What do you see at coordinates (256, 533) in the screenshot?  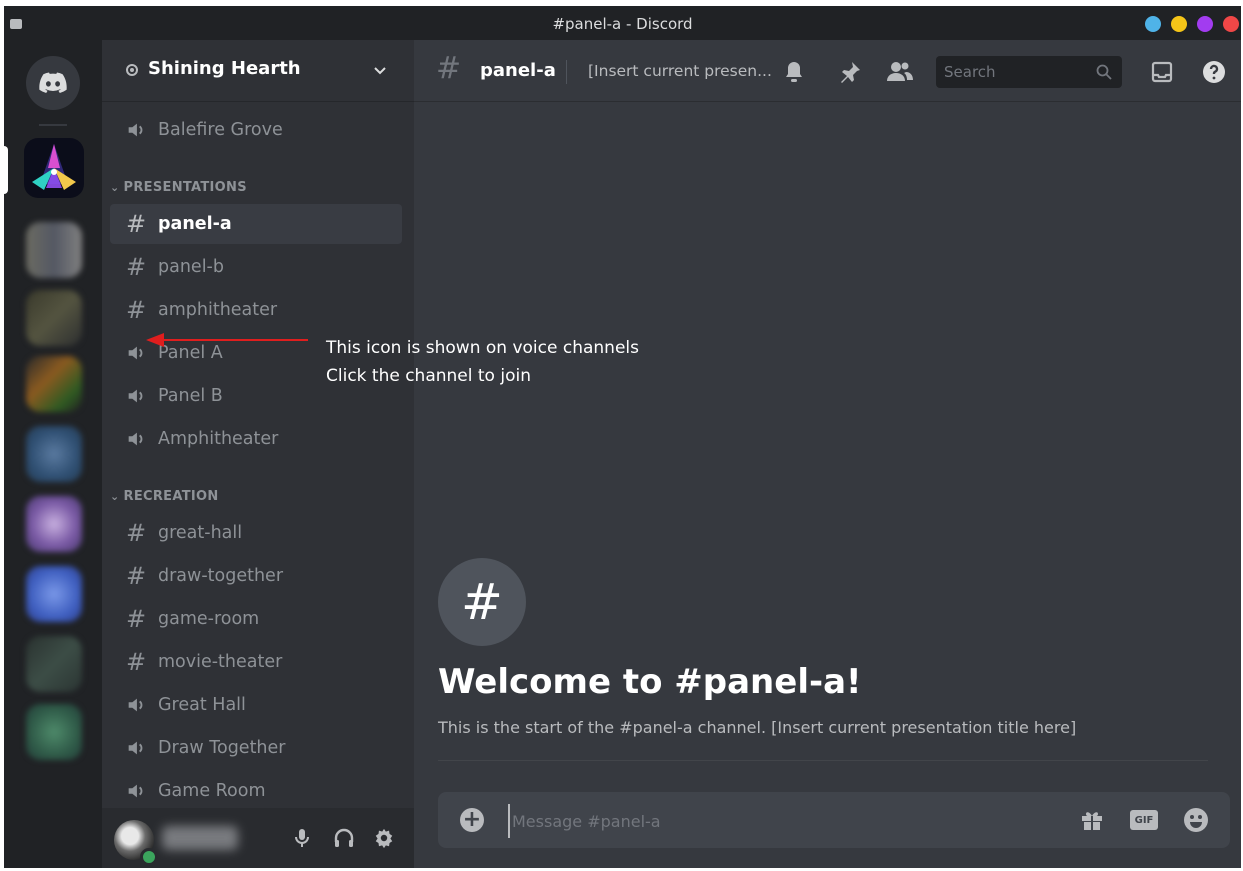 I see `text-channel-great-hall: # great-hall` at bounding box center [256, 533].